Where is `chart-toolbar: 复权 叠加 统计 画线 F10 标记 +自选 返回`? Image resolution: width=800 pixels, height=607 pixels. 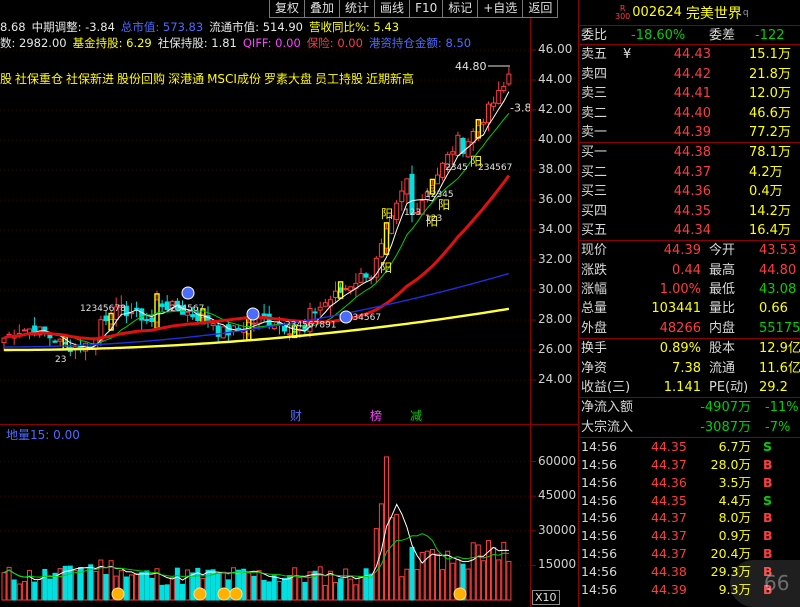 chart-toolbar: 复权 叠加 统计 画线 F10 标记 +自选 返回 is located at coordinates (414, 9).